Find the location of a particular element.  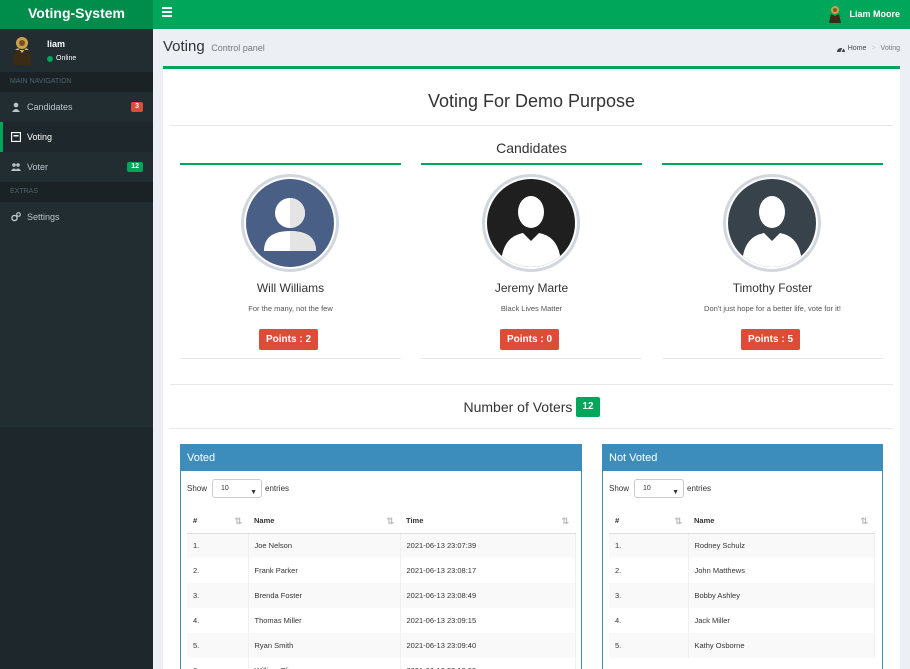

user-icon is located at coordinates (16, 107).